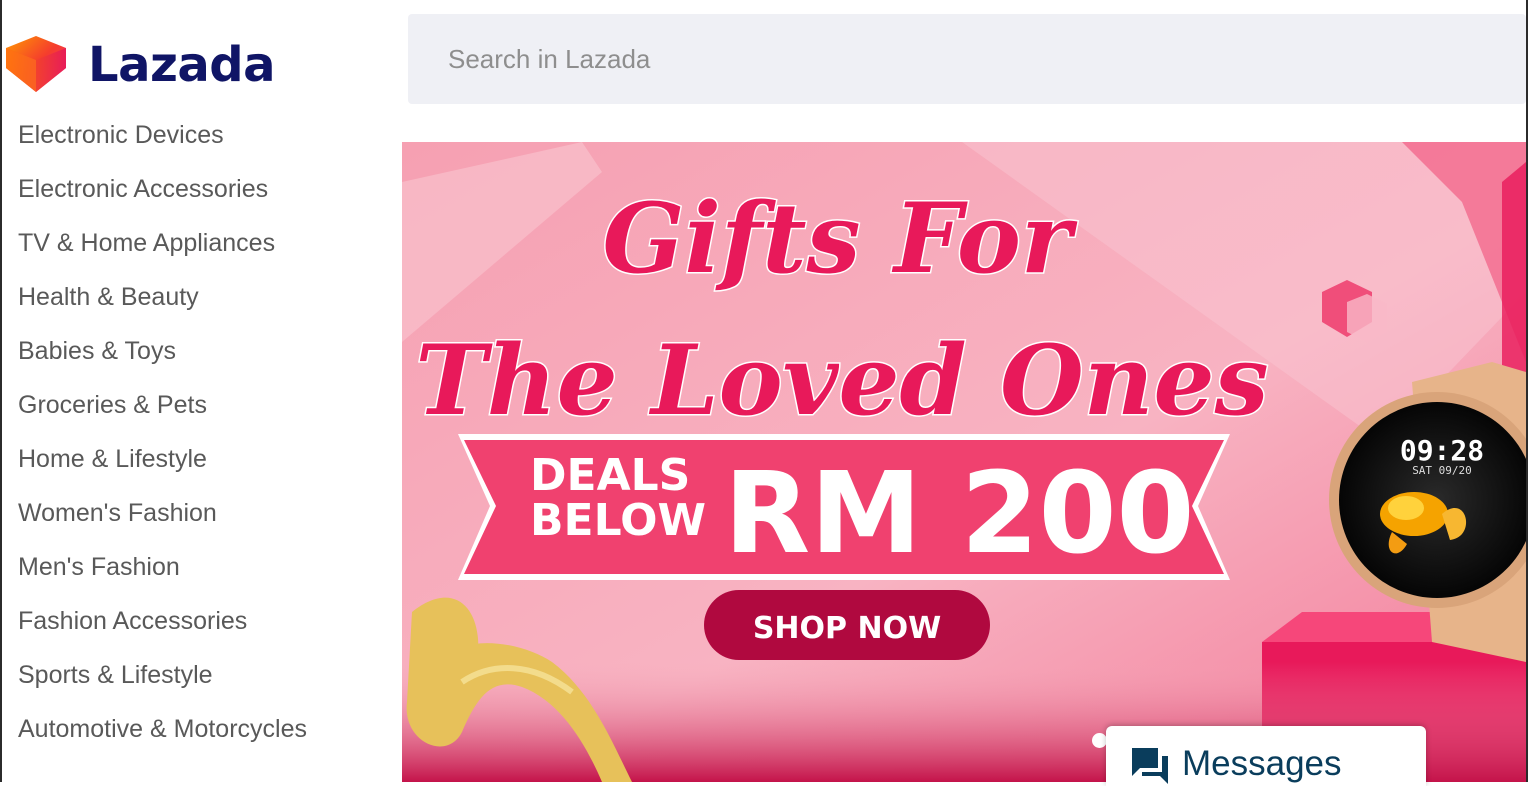 This screenshot has width=1528, height=786. I want to click on shop-now-label: SHOP NOW, so click(847, 628).